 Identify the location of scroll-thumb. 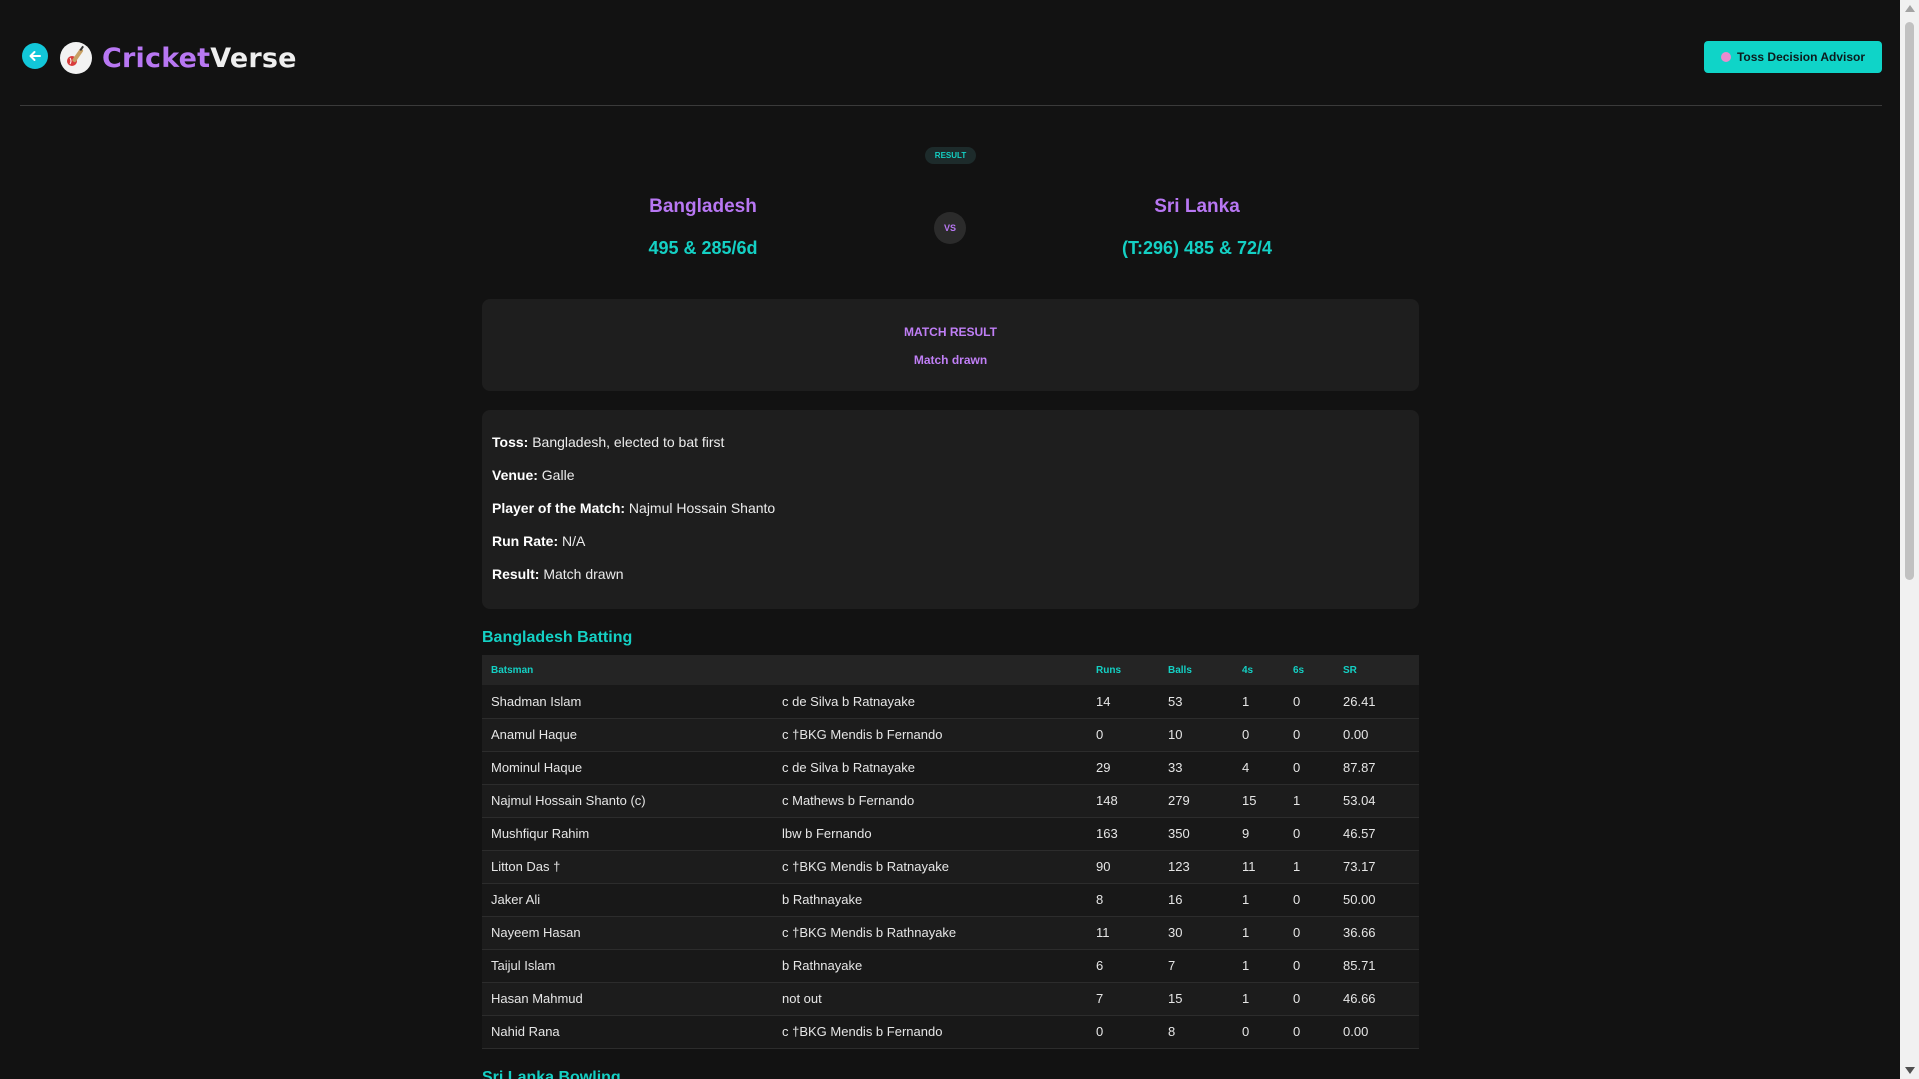
(1909, 301).